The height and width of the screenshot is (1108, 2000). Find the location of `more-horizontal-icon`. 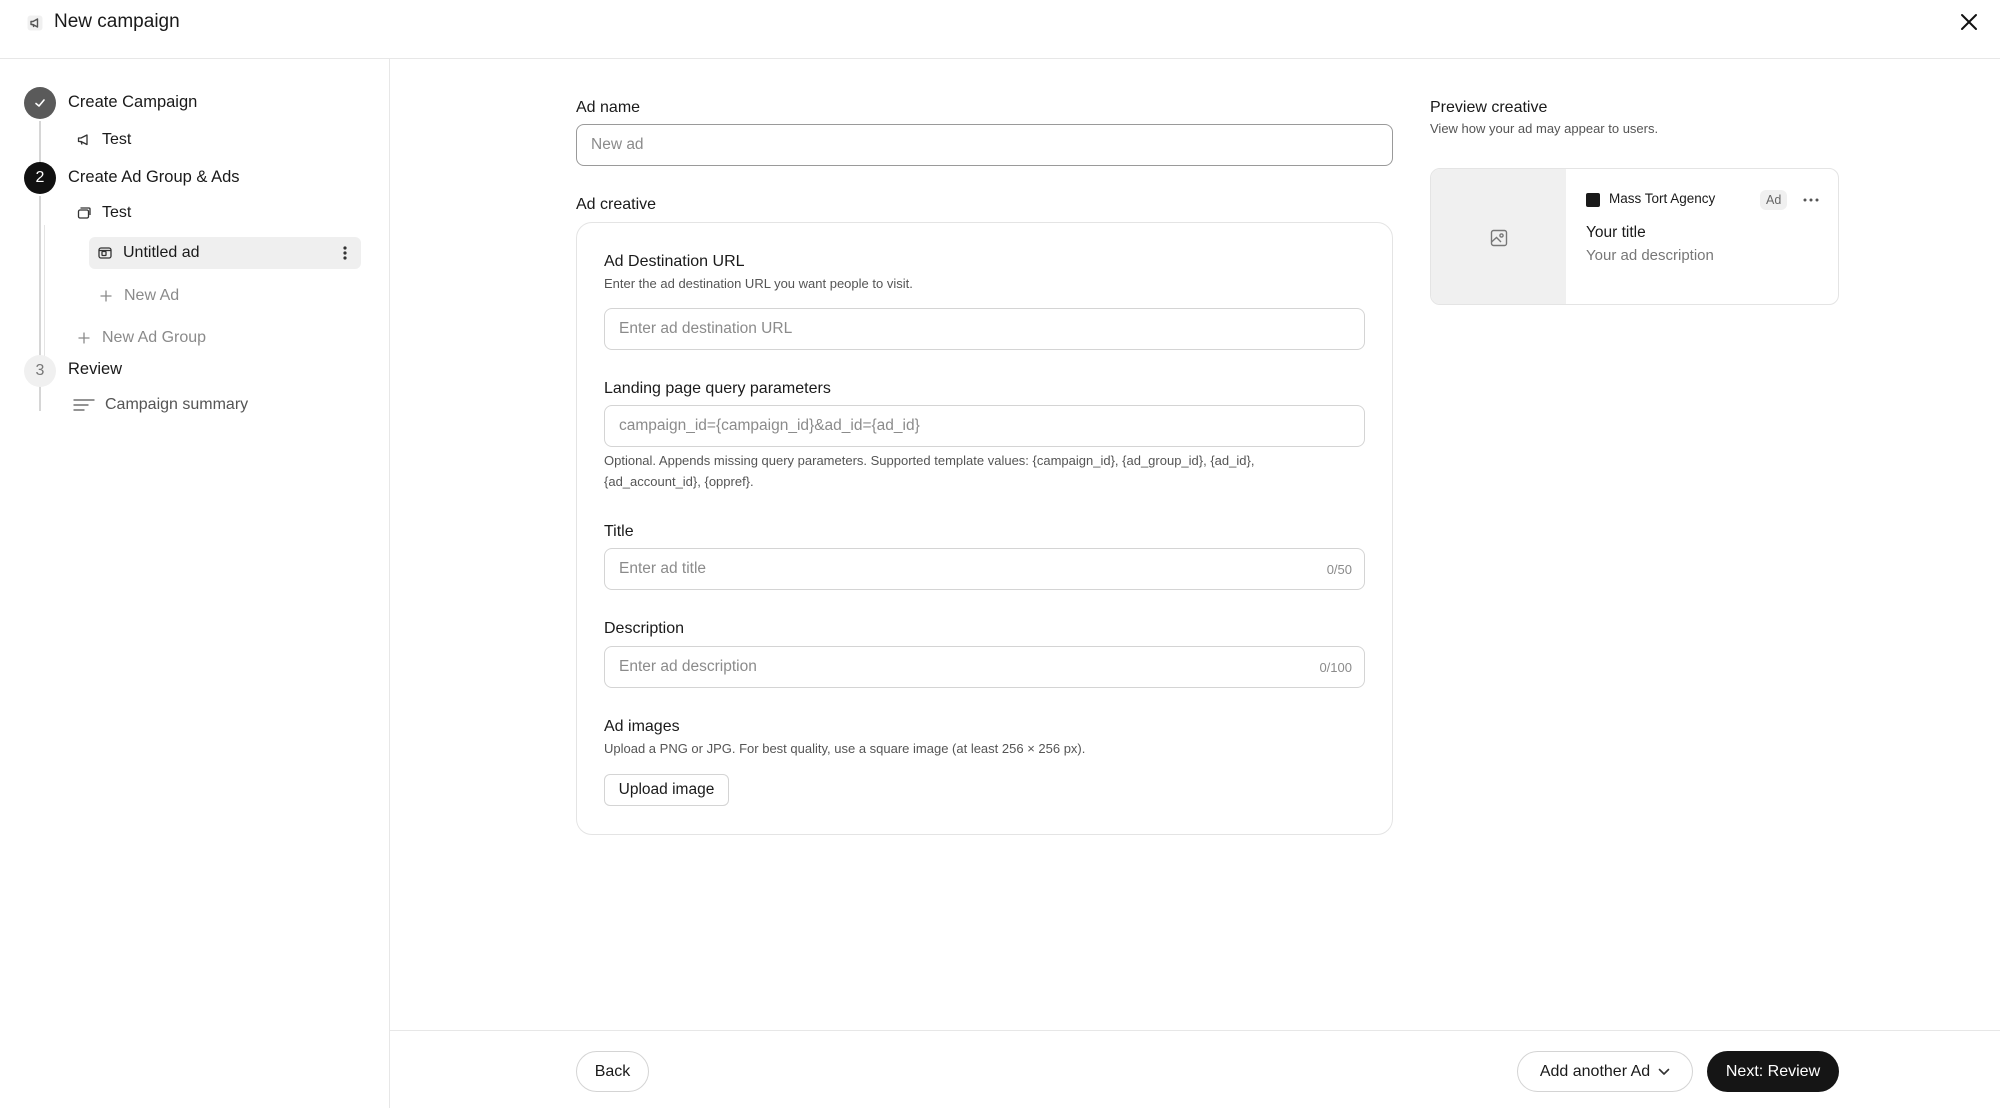

more-horizontal-icon is located at coordinates (1811, 200).